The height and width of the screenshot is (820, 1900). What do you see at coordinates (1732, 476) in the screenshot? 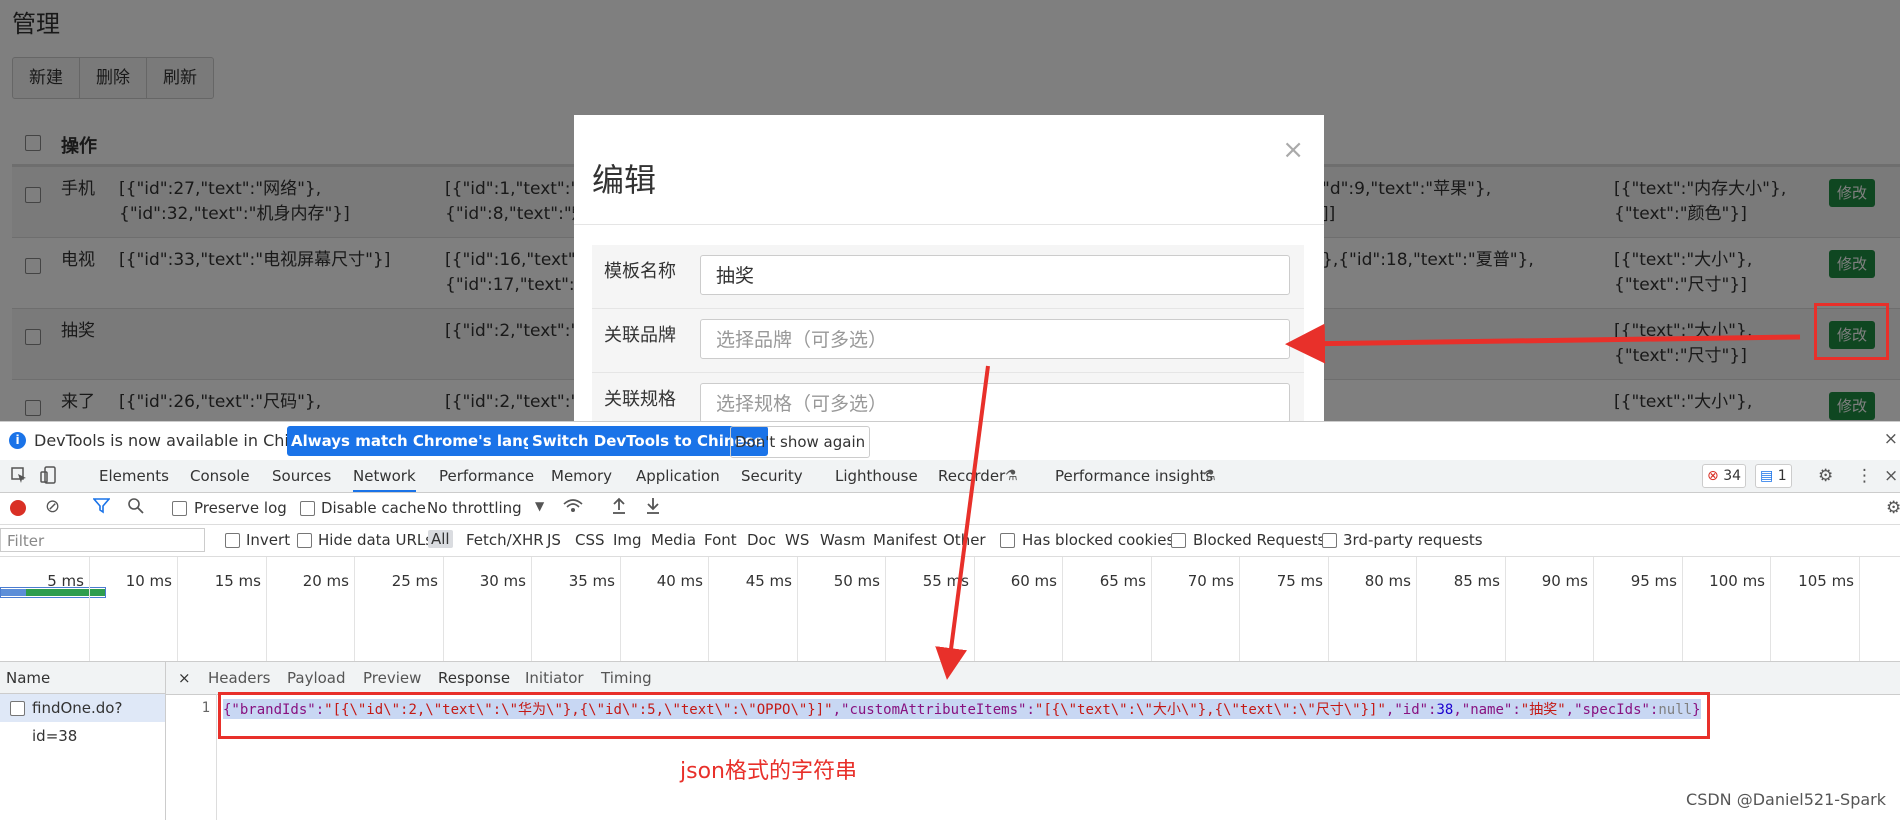
I see `error-count: 34` at bounding box center [1732, 476].